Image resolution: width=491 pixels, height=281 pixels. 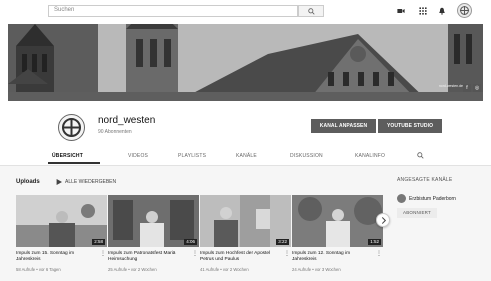 I want to click on featured-channel-item: Erzbistum Paderborn, so click(x=441, y=199).